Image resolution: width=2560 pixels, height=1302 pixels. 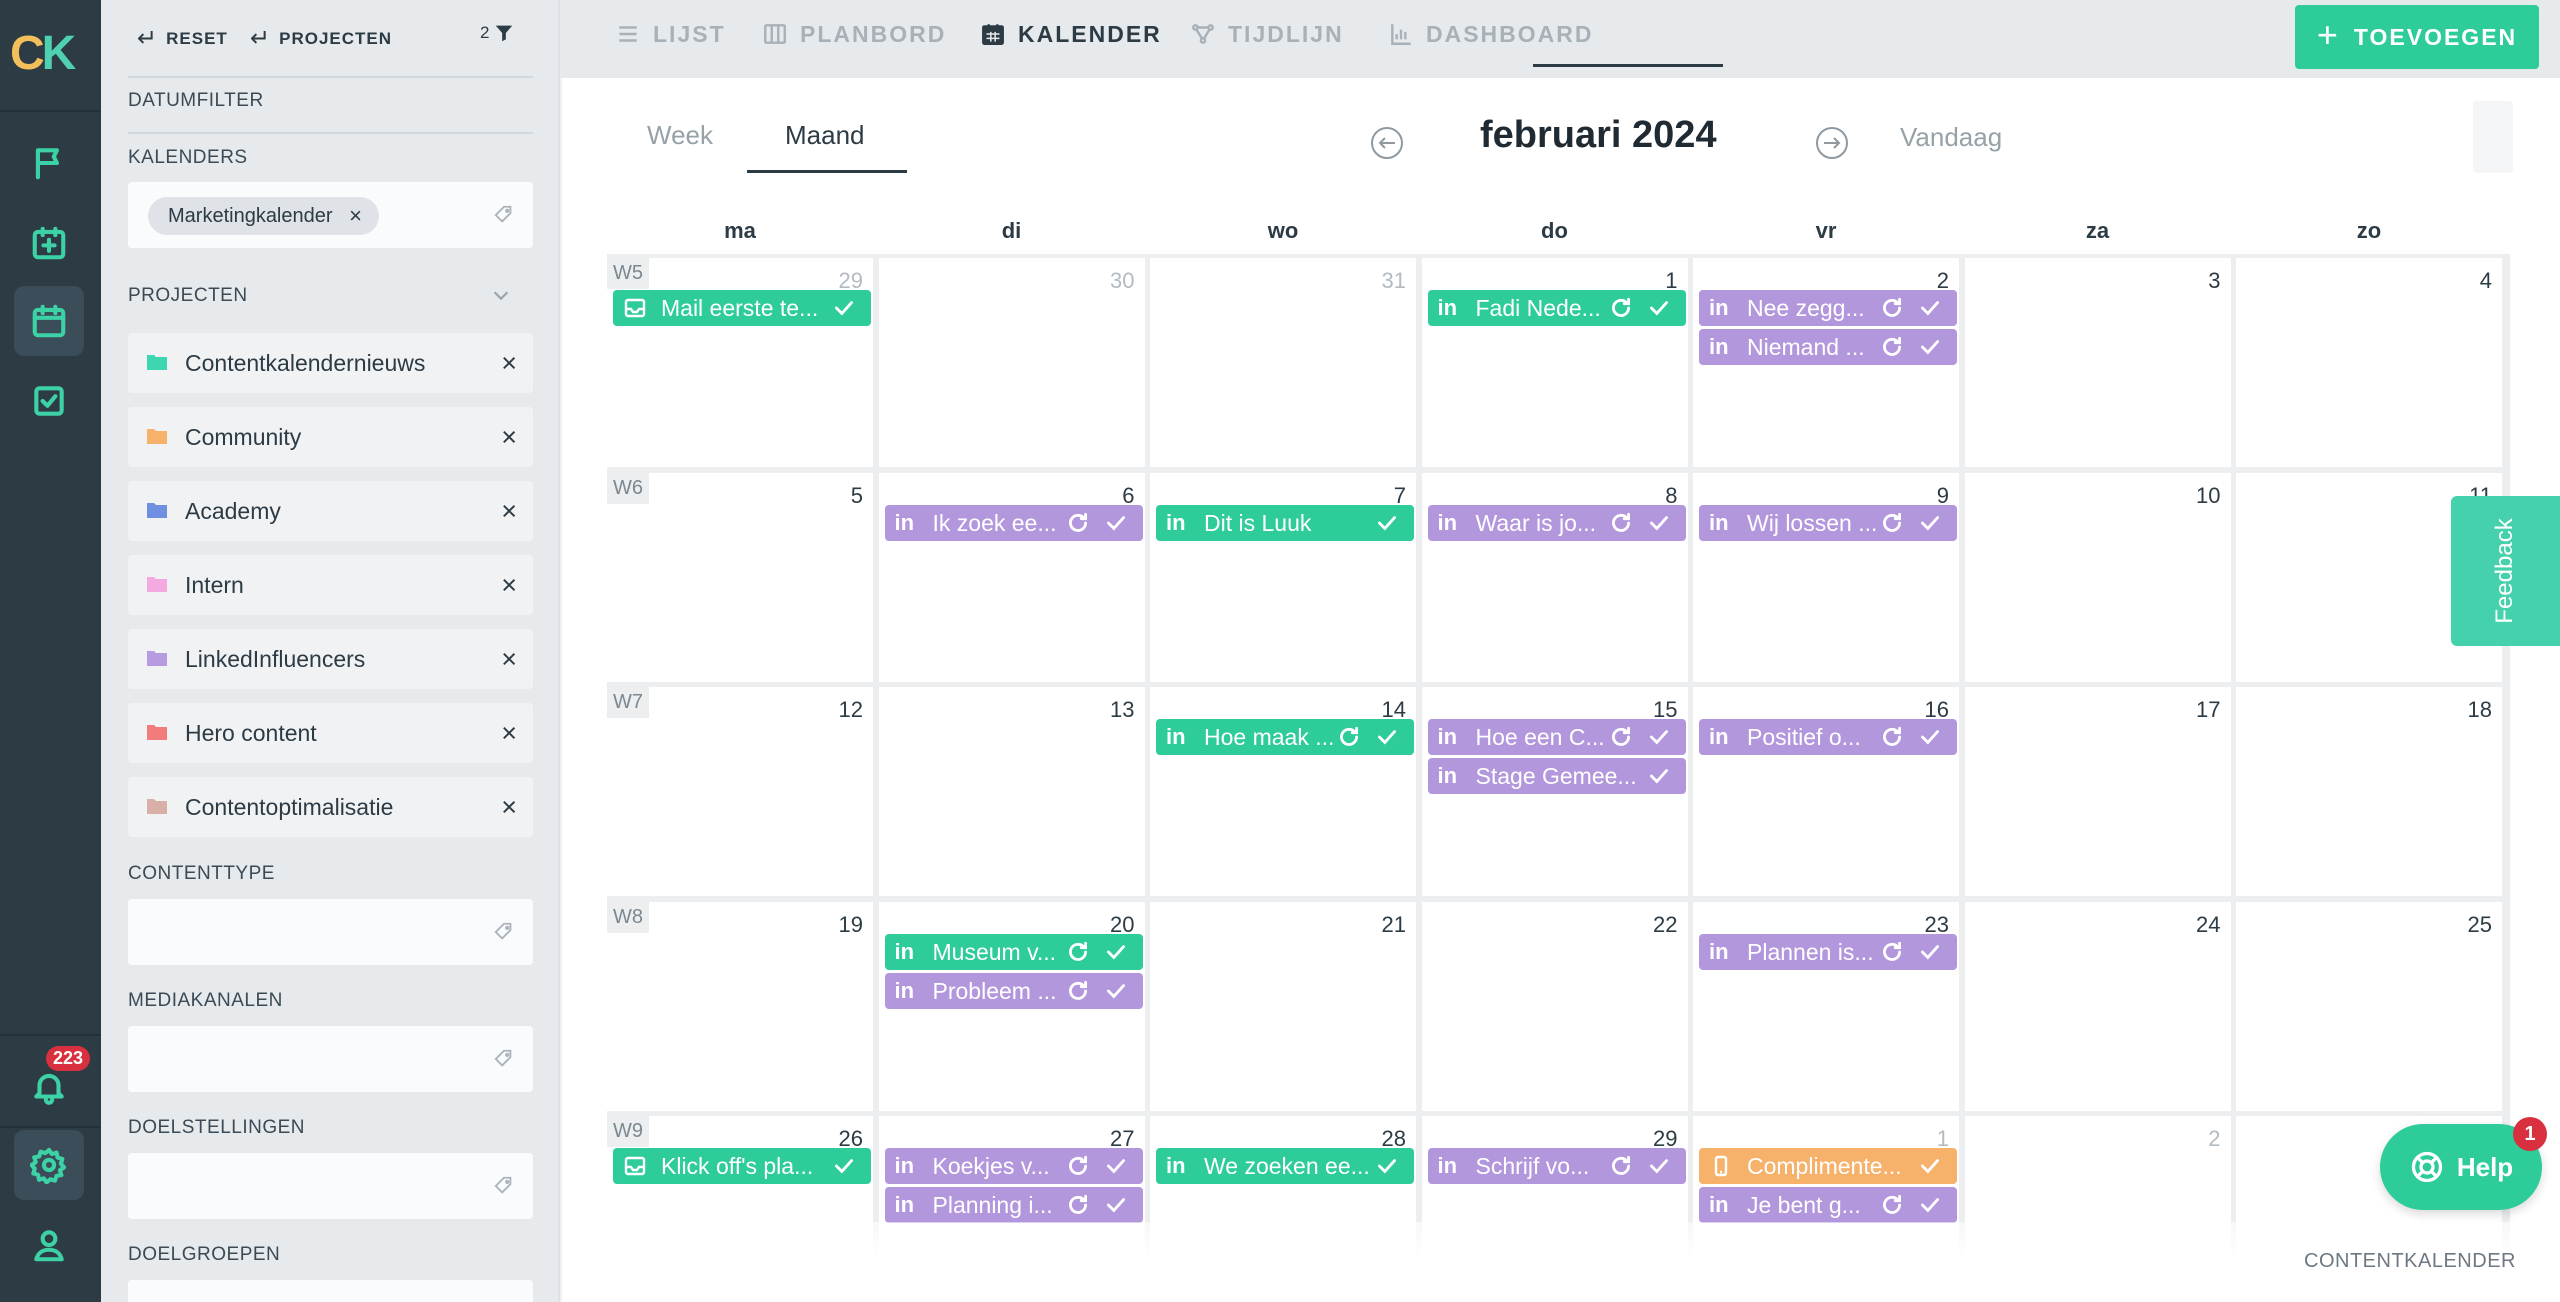 What do you see at coordinates (501, 295) in the screenshot?
I see `chevron-down-icon` at bounding box center [501, 295].